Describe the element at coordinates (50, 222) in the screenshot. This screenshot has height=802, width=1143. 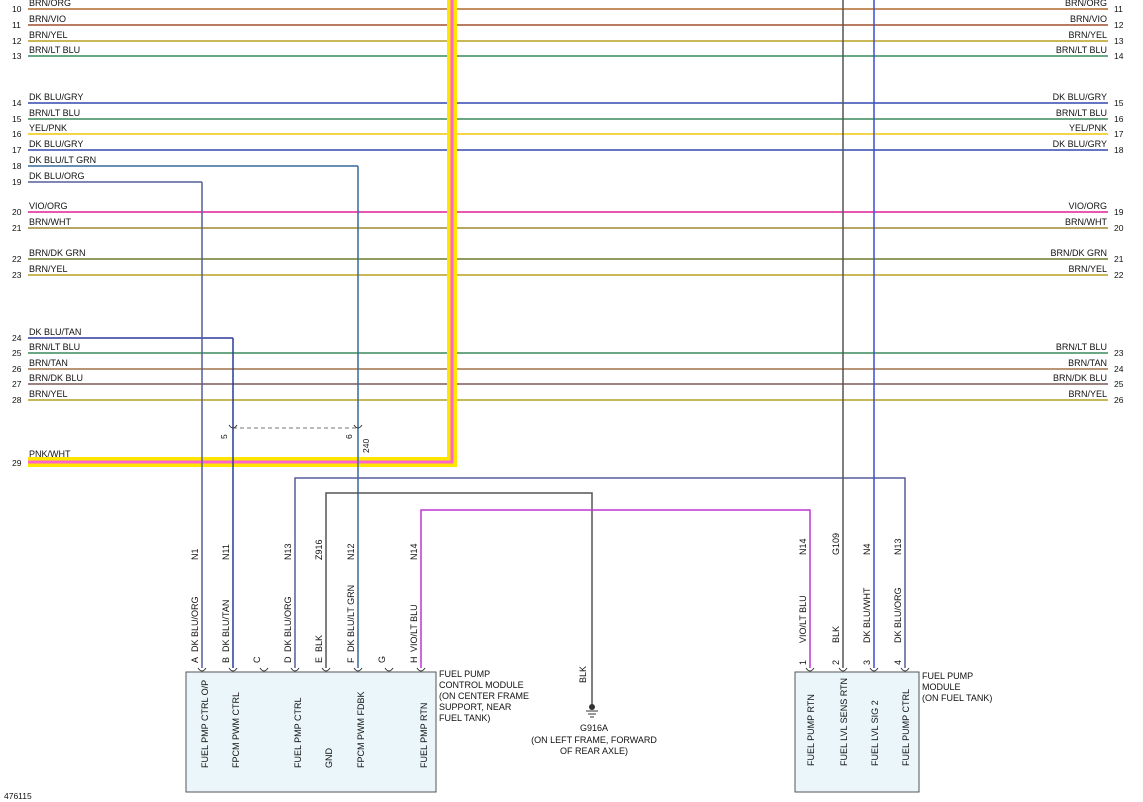
I see `wire-label-21: BRN/WHT` at that location.